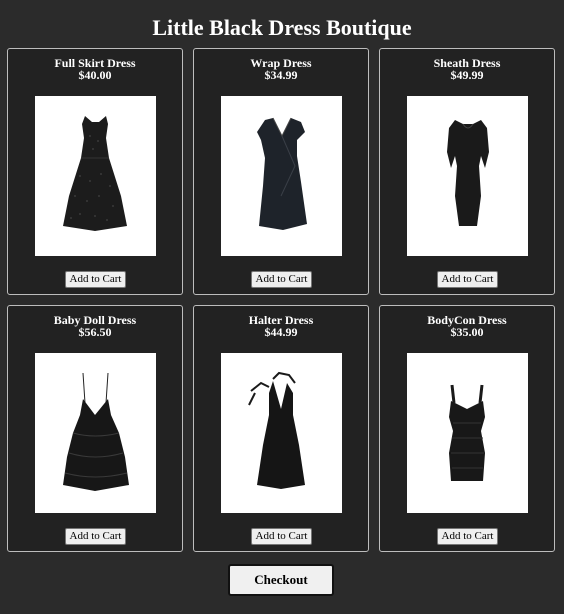 Image resolution: width=564 pixels, height=614 pixels. Describe the element at coordinates (467, 332) in the screenshot. I see `product-price: $35.00` at that location.